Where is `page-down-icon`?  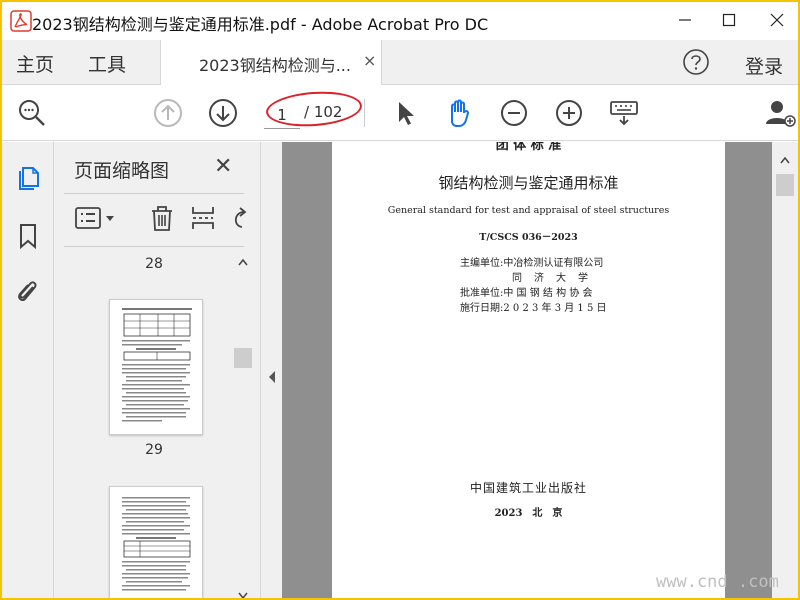 page-down-icon is located at coordinates (223, 113).